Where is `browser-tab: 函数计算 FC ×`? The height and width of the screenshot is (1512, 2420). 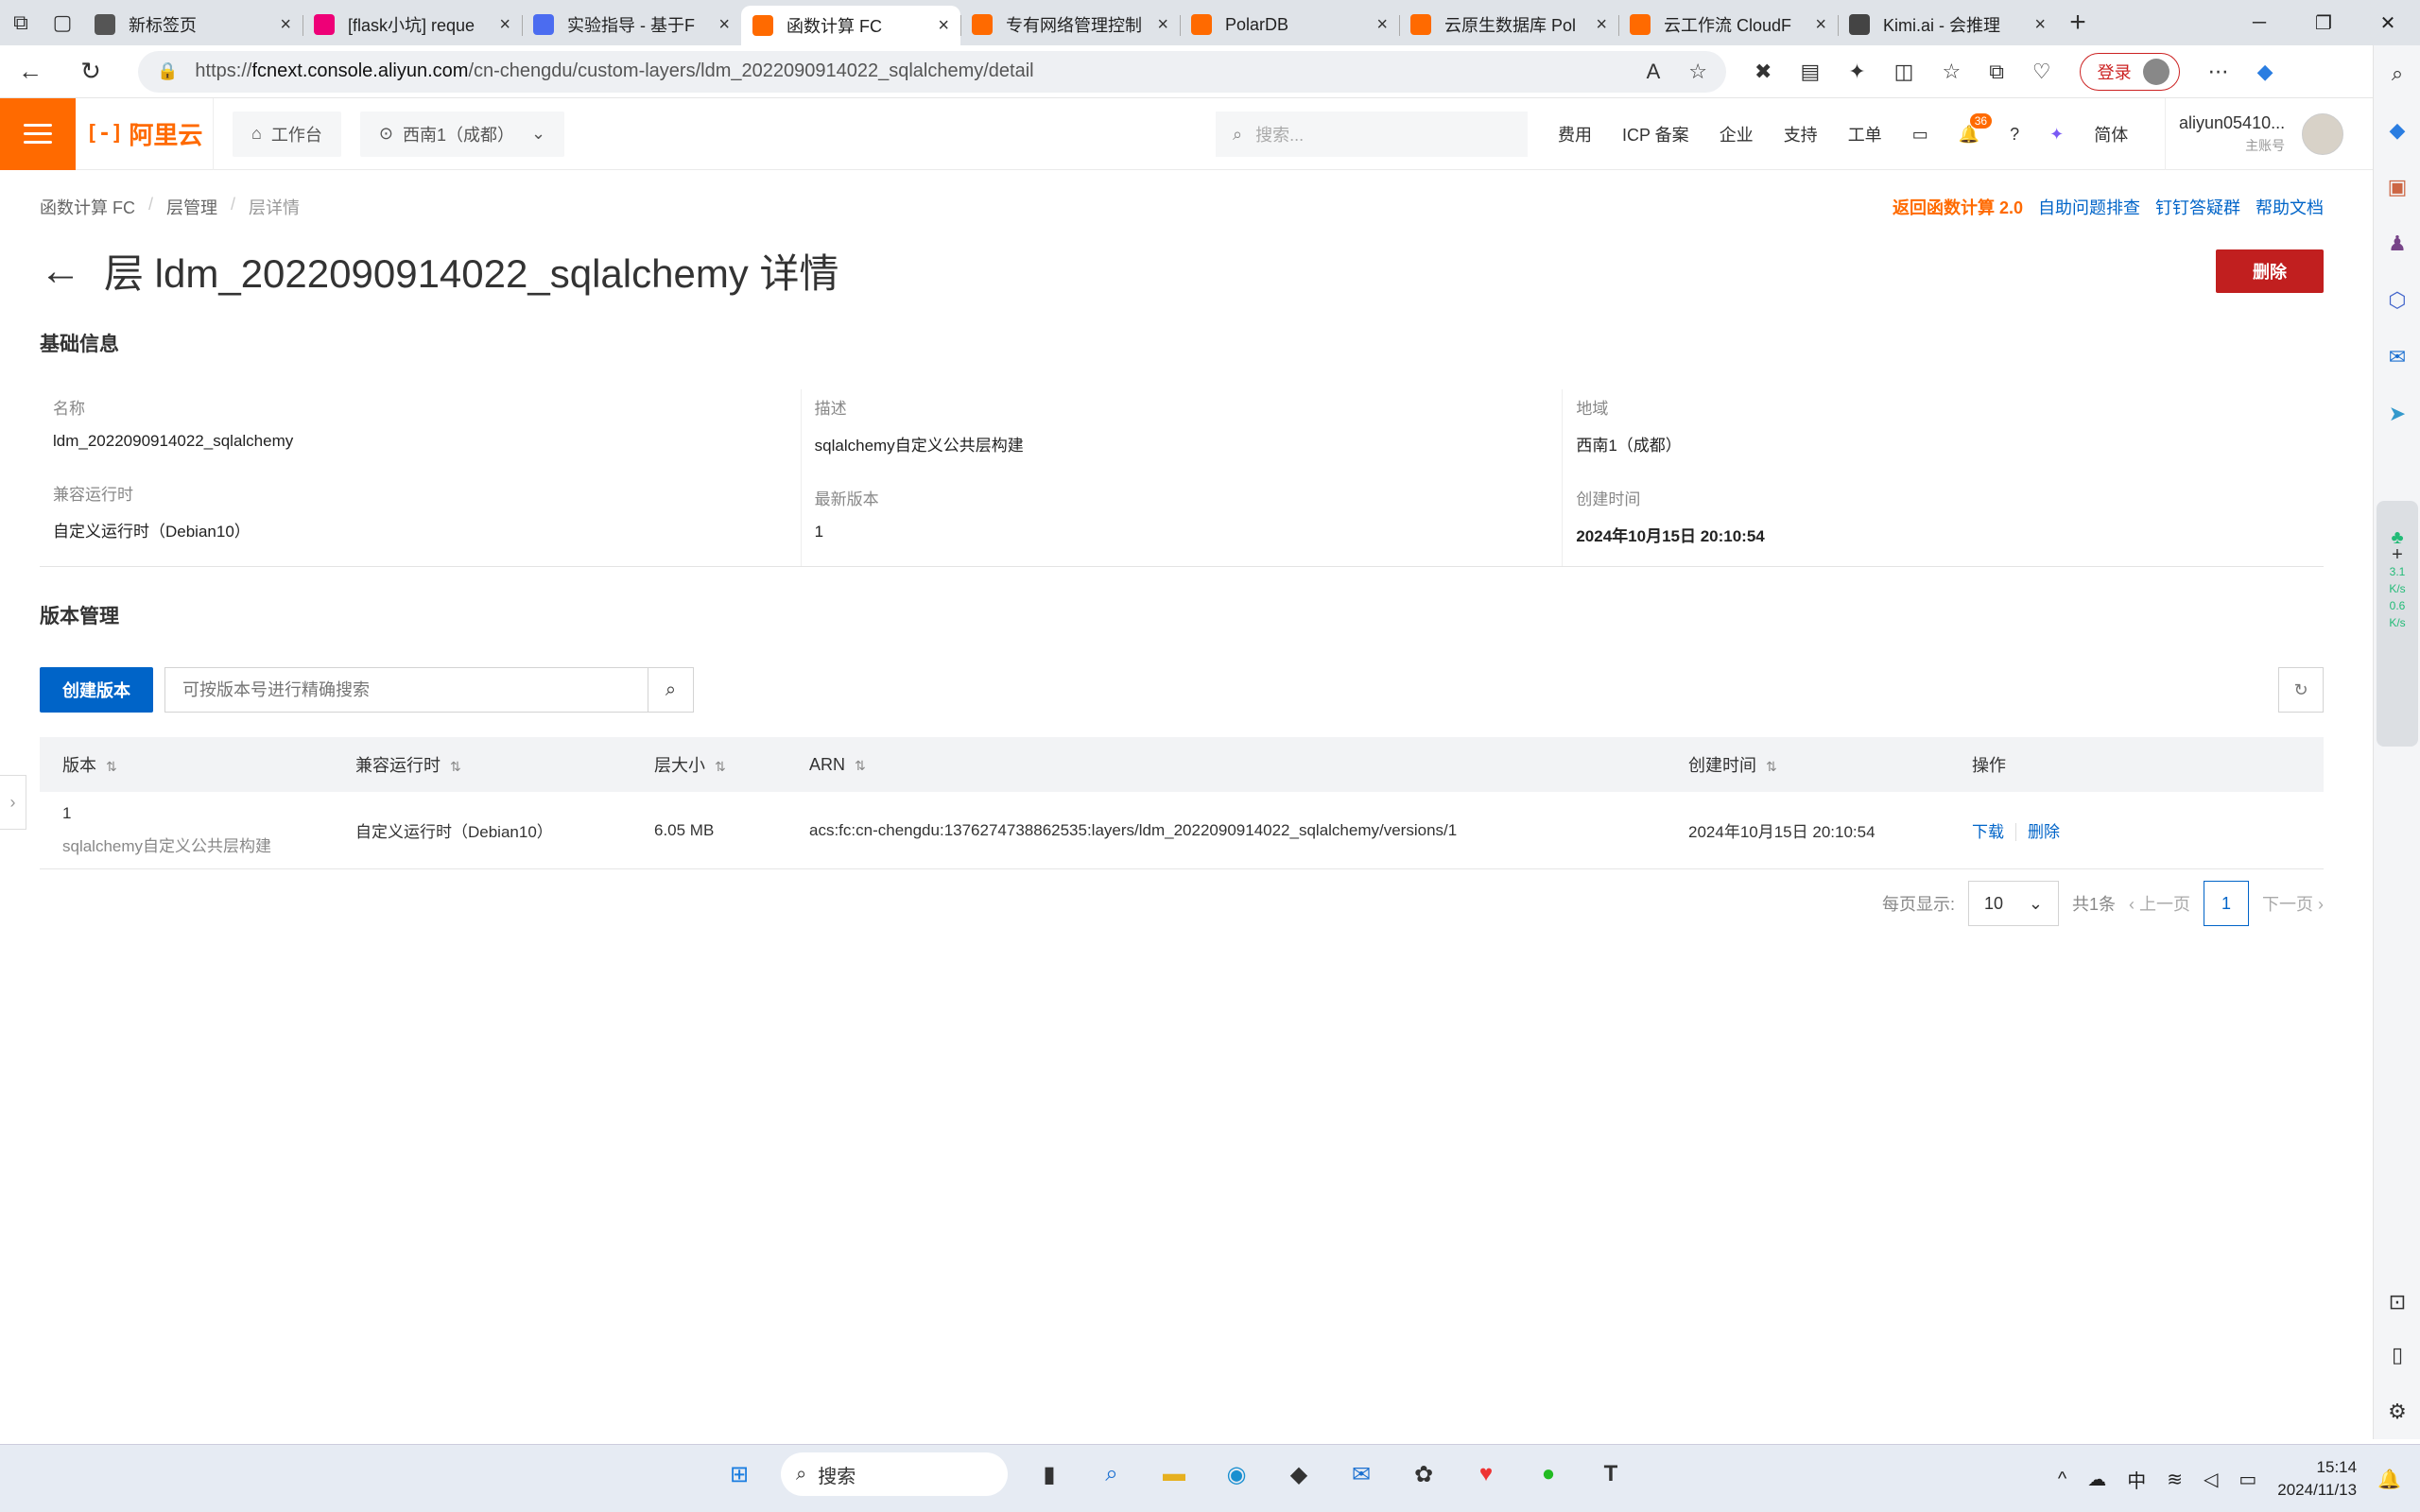
browser-tab: 函数计算 FC × is located at coordinates (850, 25).